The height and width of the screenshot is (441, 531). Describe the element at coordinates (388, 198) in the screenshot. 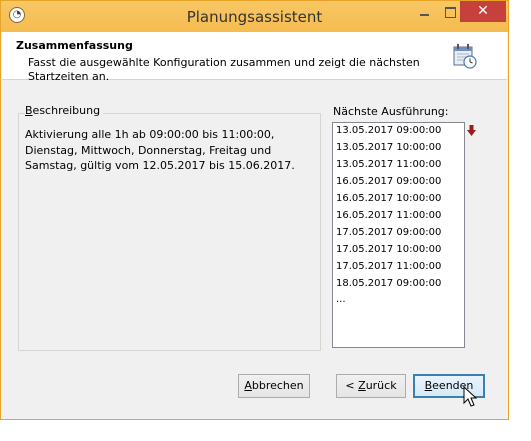

I see `list-item: 16.05.2017 10:00:00` at that location.